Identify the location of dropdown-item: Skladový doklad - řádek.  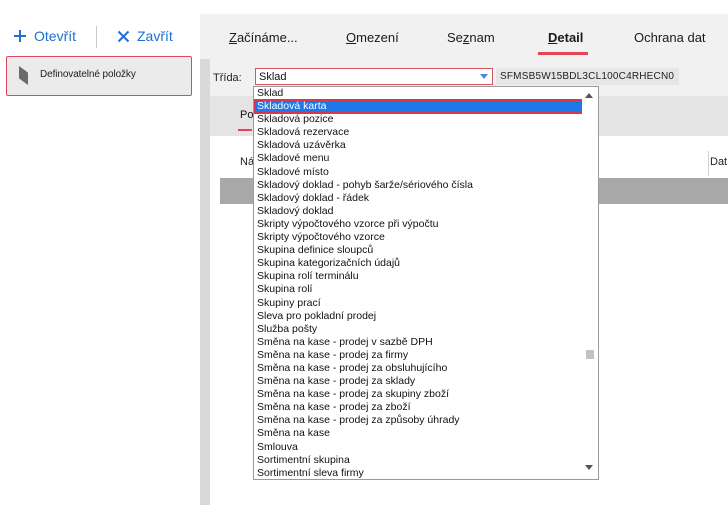
(418, 198).